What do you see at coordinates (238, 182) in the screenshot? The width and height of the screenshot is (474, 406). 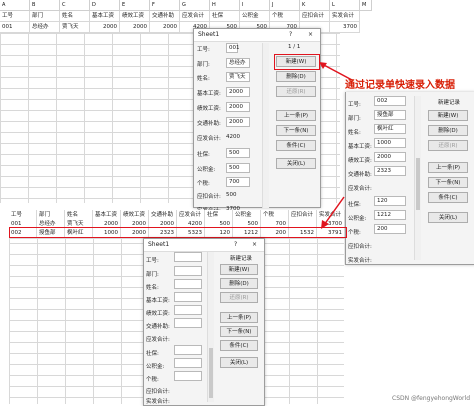 I see `field-input: 700` at bounding box center [238, 182].